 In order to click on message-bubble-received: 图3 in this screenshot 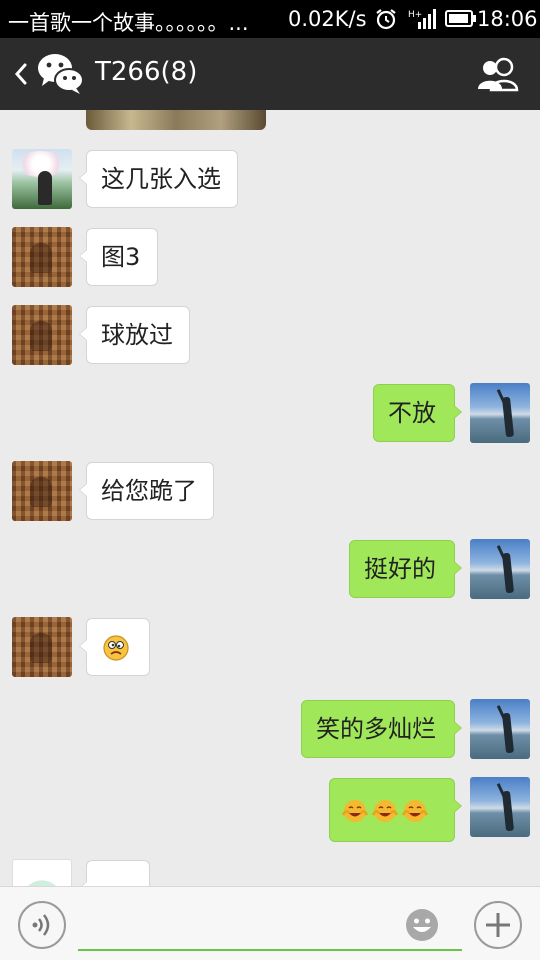, I will do `click(118, 257)`.